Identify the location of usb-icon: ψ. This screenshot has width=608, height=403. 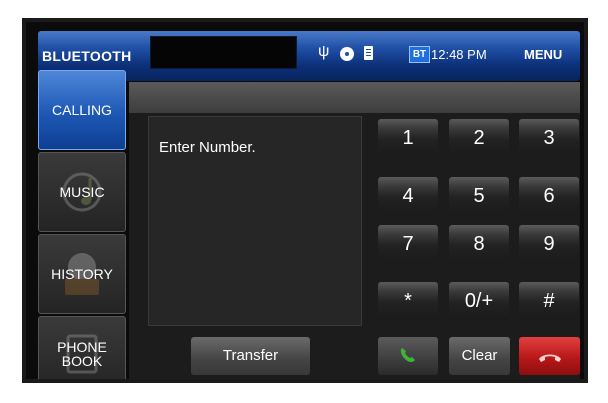
(324, 51).